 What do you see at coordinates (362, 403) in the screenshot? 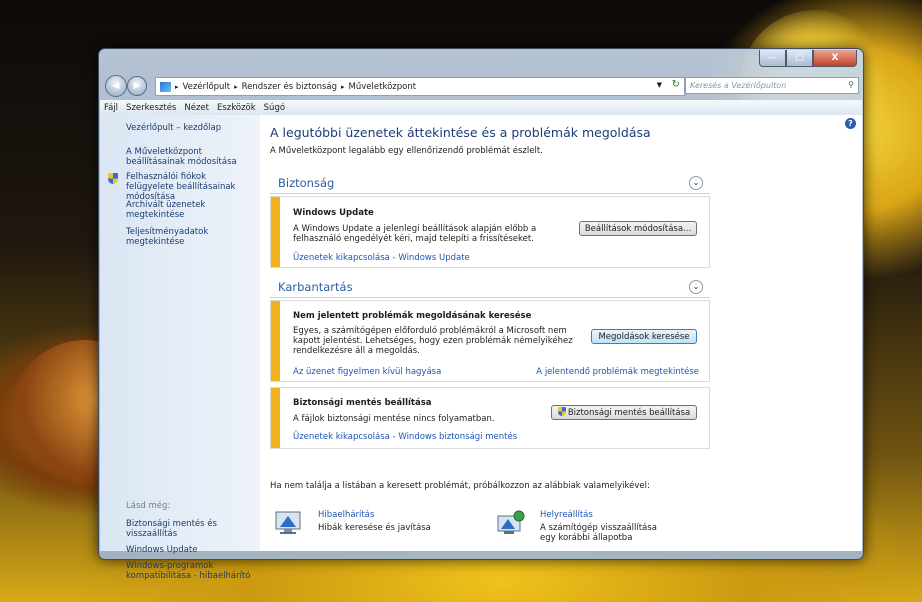
I see `alert-heading: Biztonsági mentés beállítása` at bounding box center [362, 403].